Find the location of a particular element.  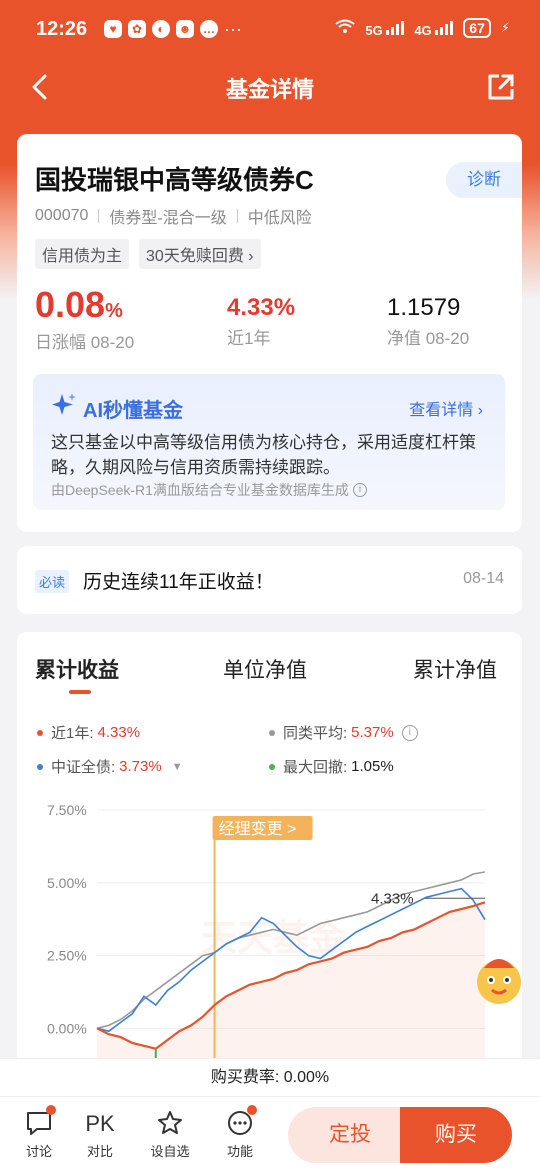

fund-name: 国投瑞银中高等级债券C is located at coordinates (174, 180).